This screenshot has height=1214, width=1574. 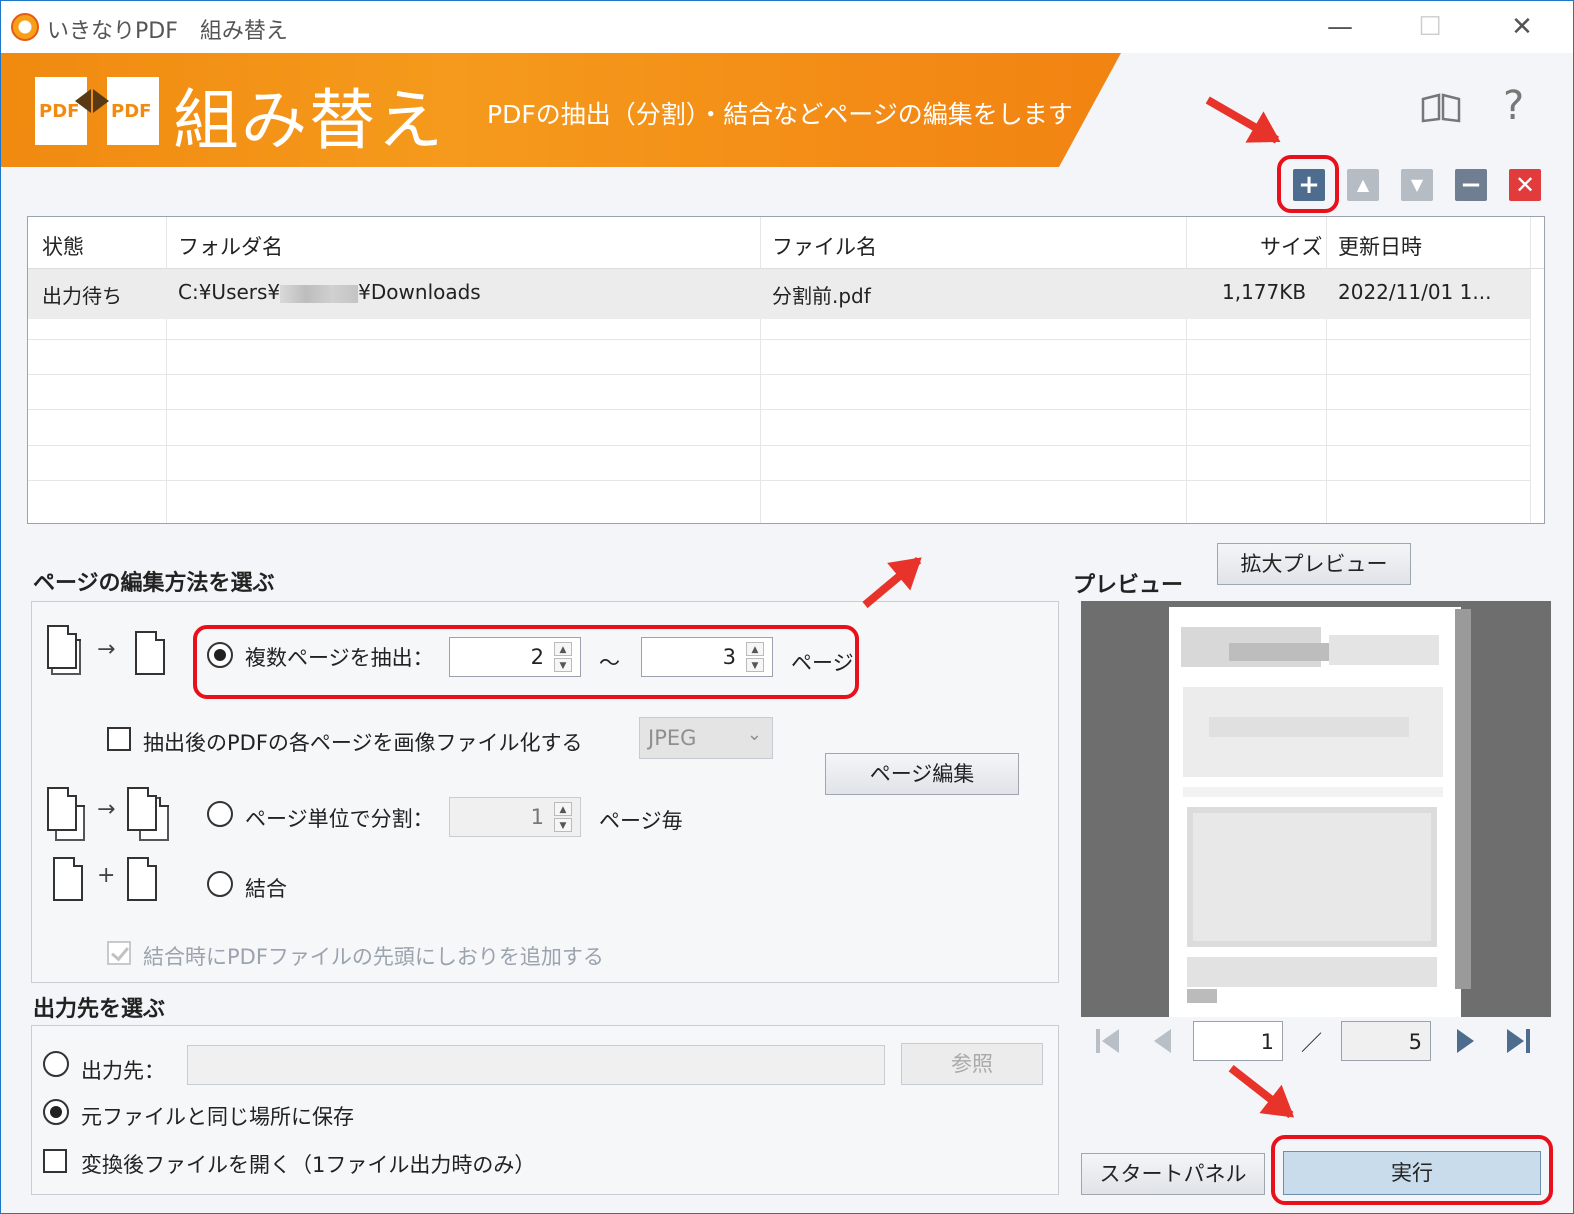 I want to click on split-label: ページ単位で分割：, so click(x=339, y=819).